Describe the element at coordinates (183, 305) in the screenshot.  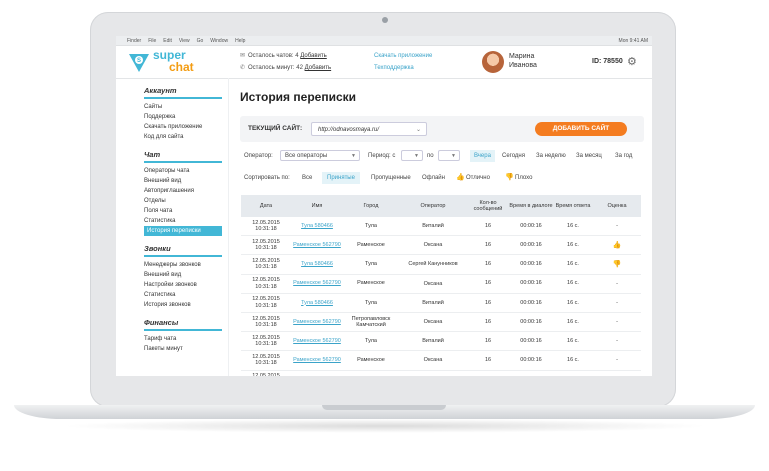
I see `sidebar-item-call-history: История звонков` at that location.